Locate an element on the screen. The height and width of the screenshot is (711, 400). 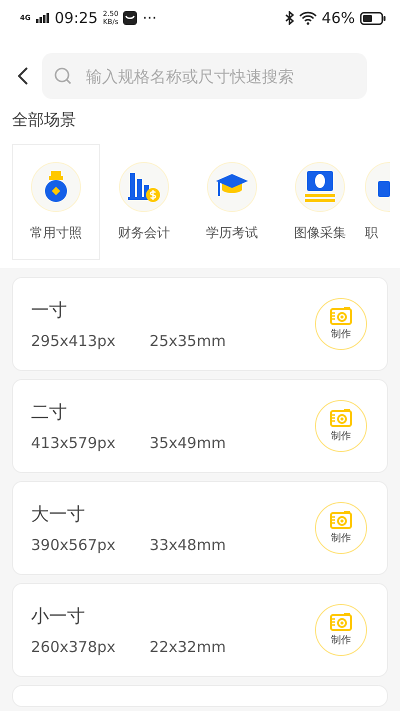
search-field: 输入规格名称或尺寸快速搜索 is located at coordinates (204, 76).